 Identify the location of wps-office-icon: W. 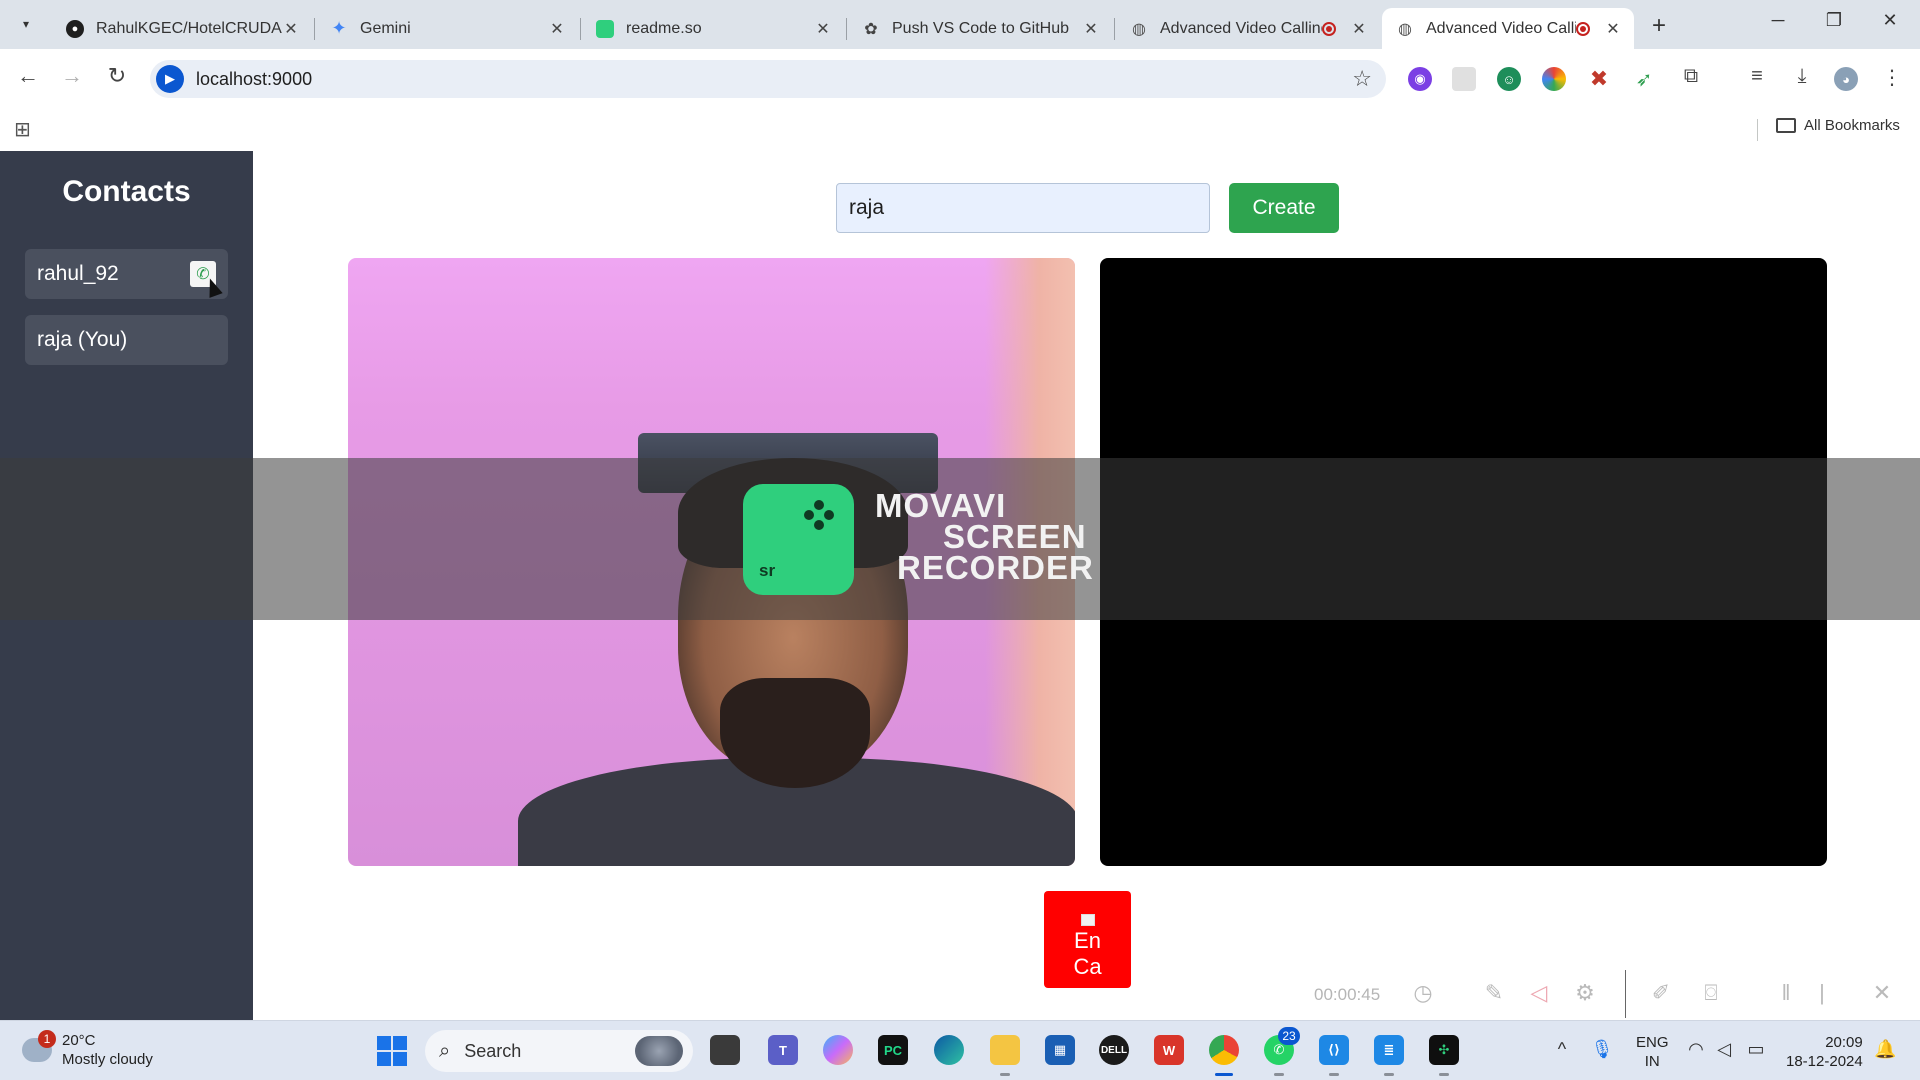
(1169, 1050).